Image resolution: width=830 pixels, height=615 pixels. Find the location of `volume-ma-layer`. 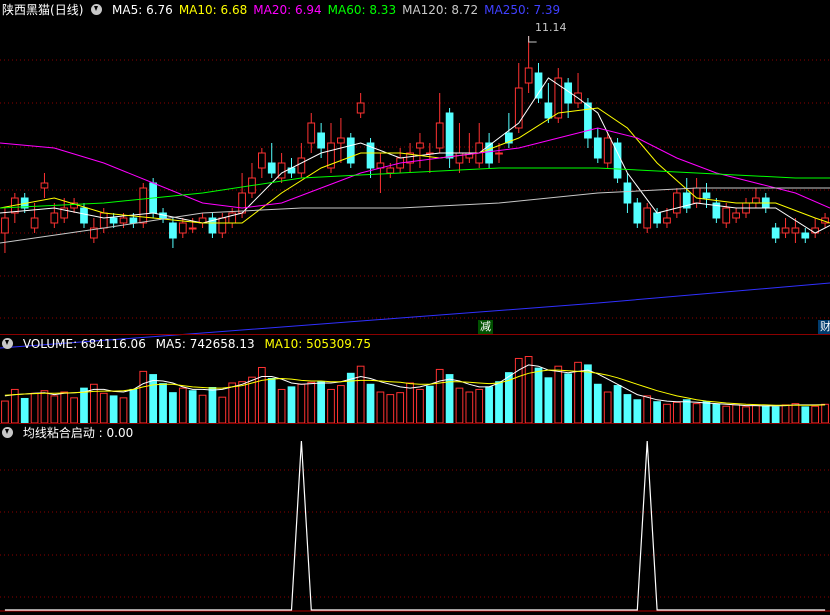

volume-ma-layer is located at coordinates (415, 385).